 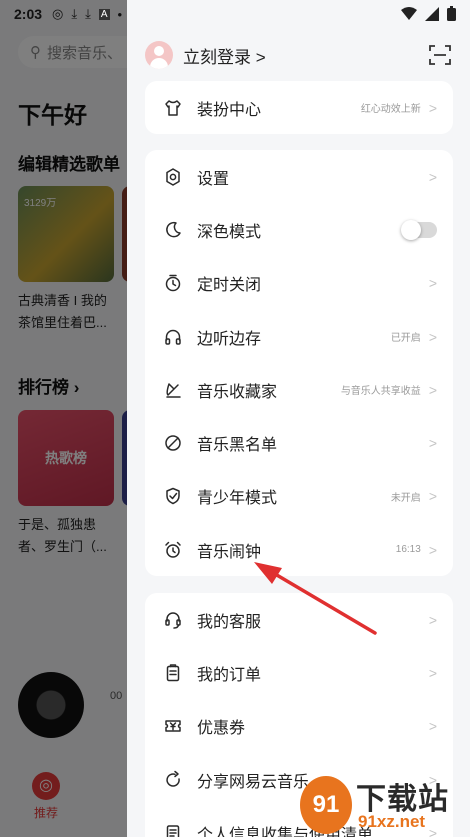 What do you see at coordinates (159, 55) in the screenshot?
I see `avatar` at bounding box center [159, 55].